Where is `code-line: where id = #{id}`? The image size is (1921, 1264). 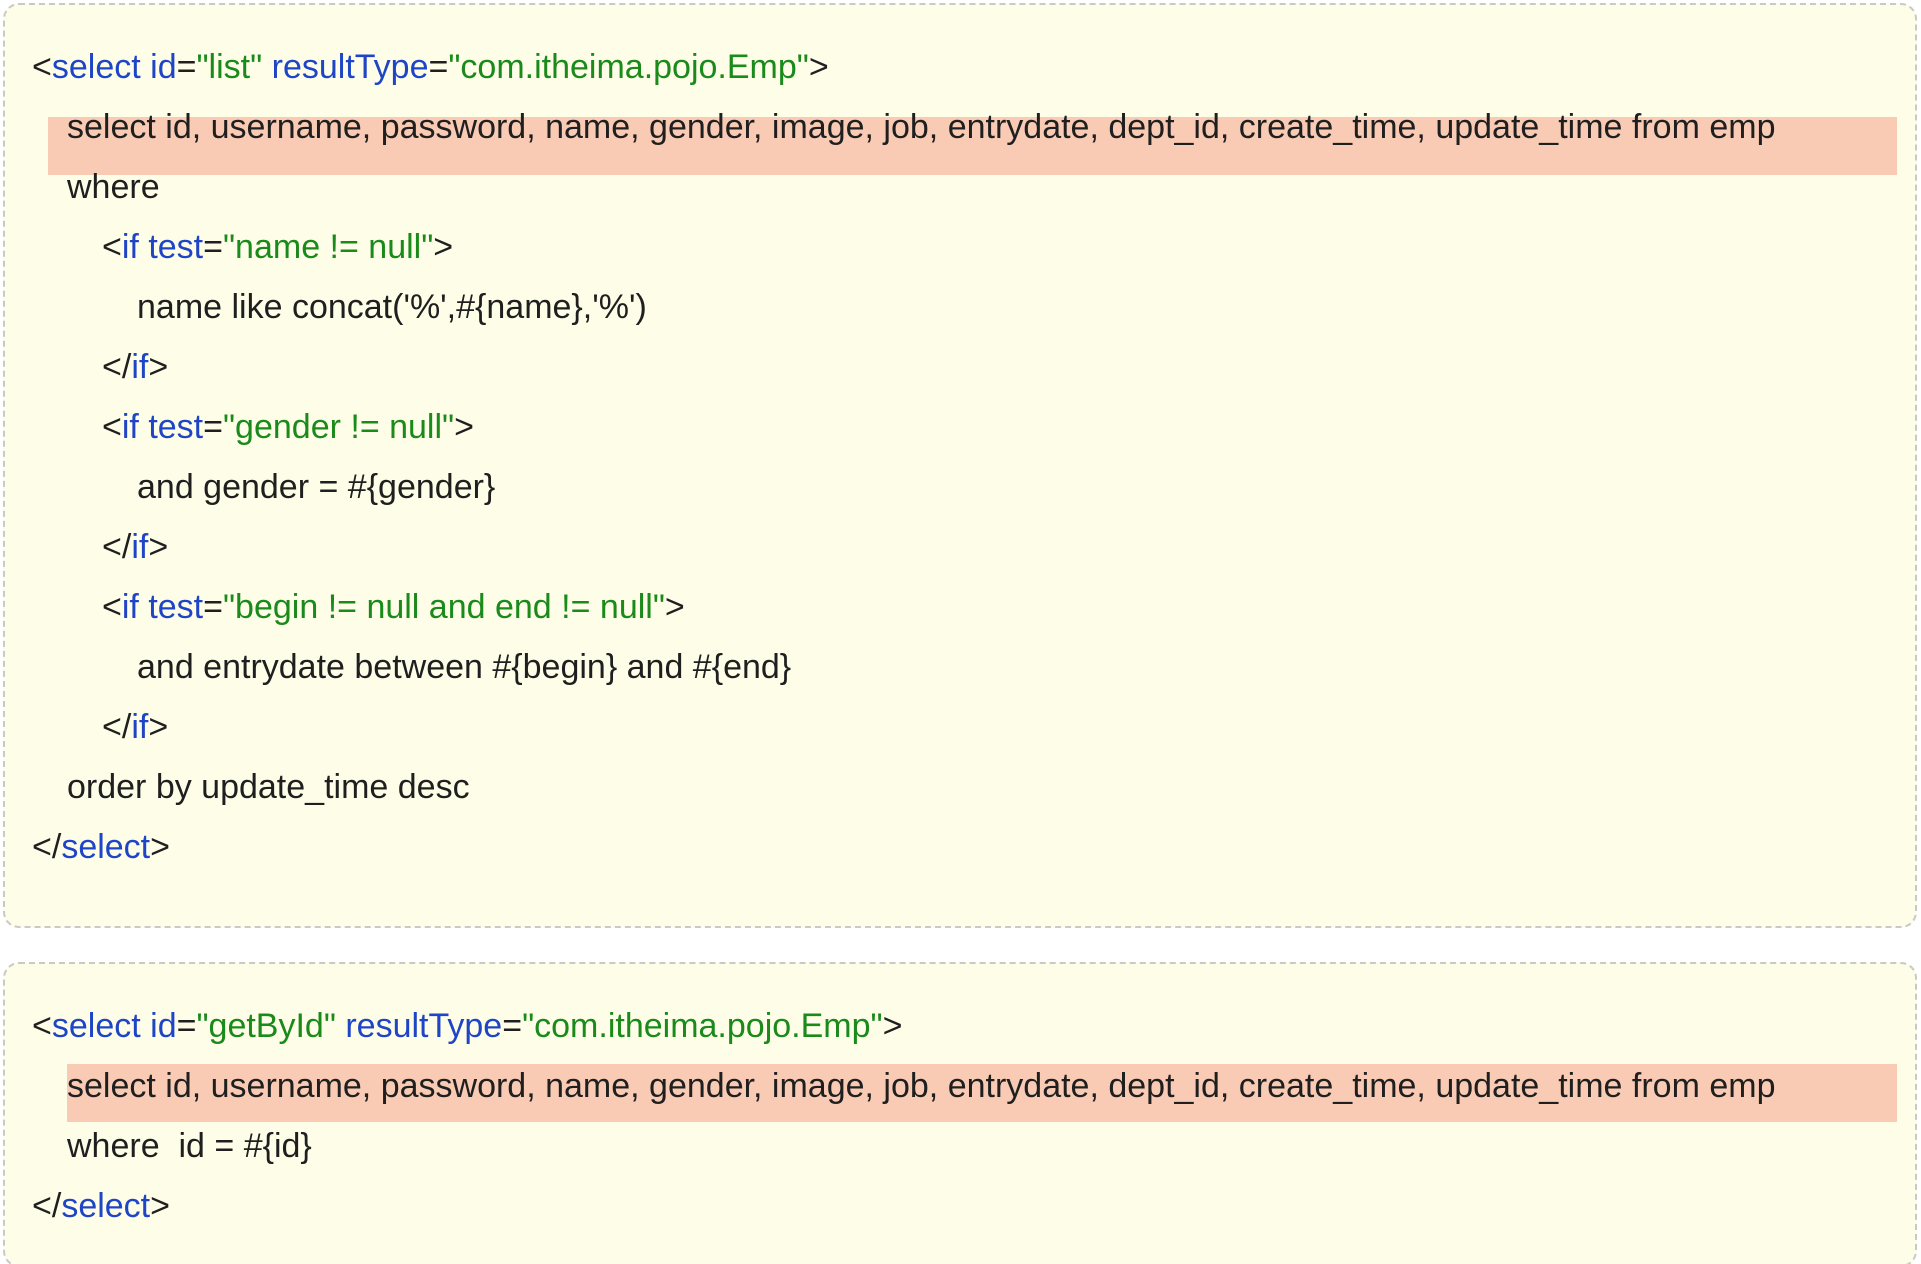 code-line: where id = #{id} is located at coordinates (189, 1146).